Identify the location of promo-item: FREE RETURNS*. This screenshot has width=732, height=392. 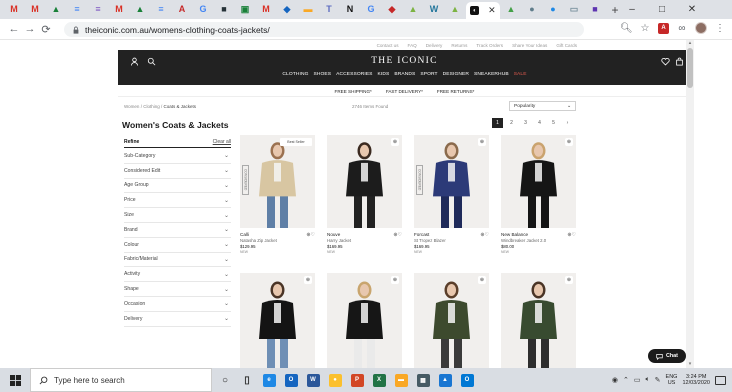
(456, 91).